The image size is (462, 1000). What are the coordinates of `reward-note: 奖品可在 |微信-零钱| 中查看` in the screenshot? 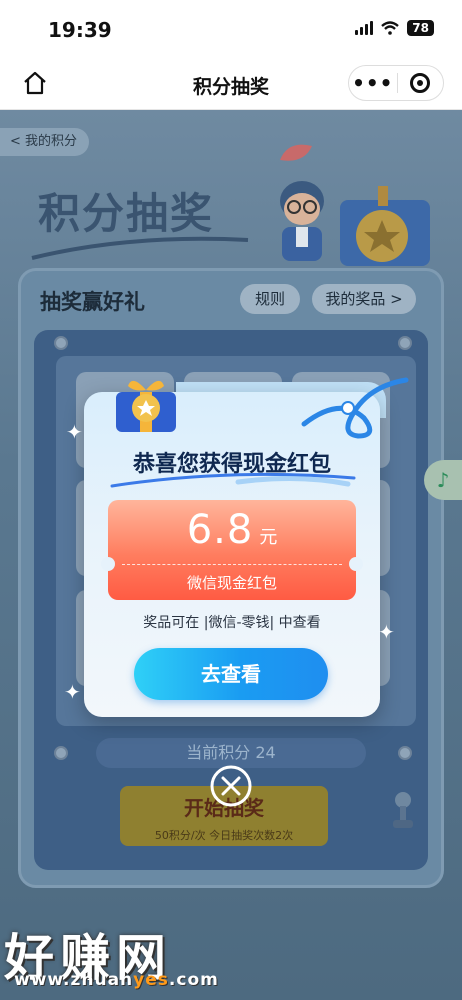 It's located at (232, 623).